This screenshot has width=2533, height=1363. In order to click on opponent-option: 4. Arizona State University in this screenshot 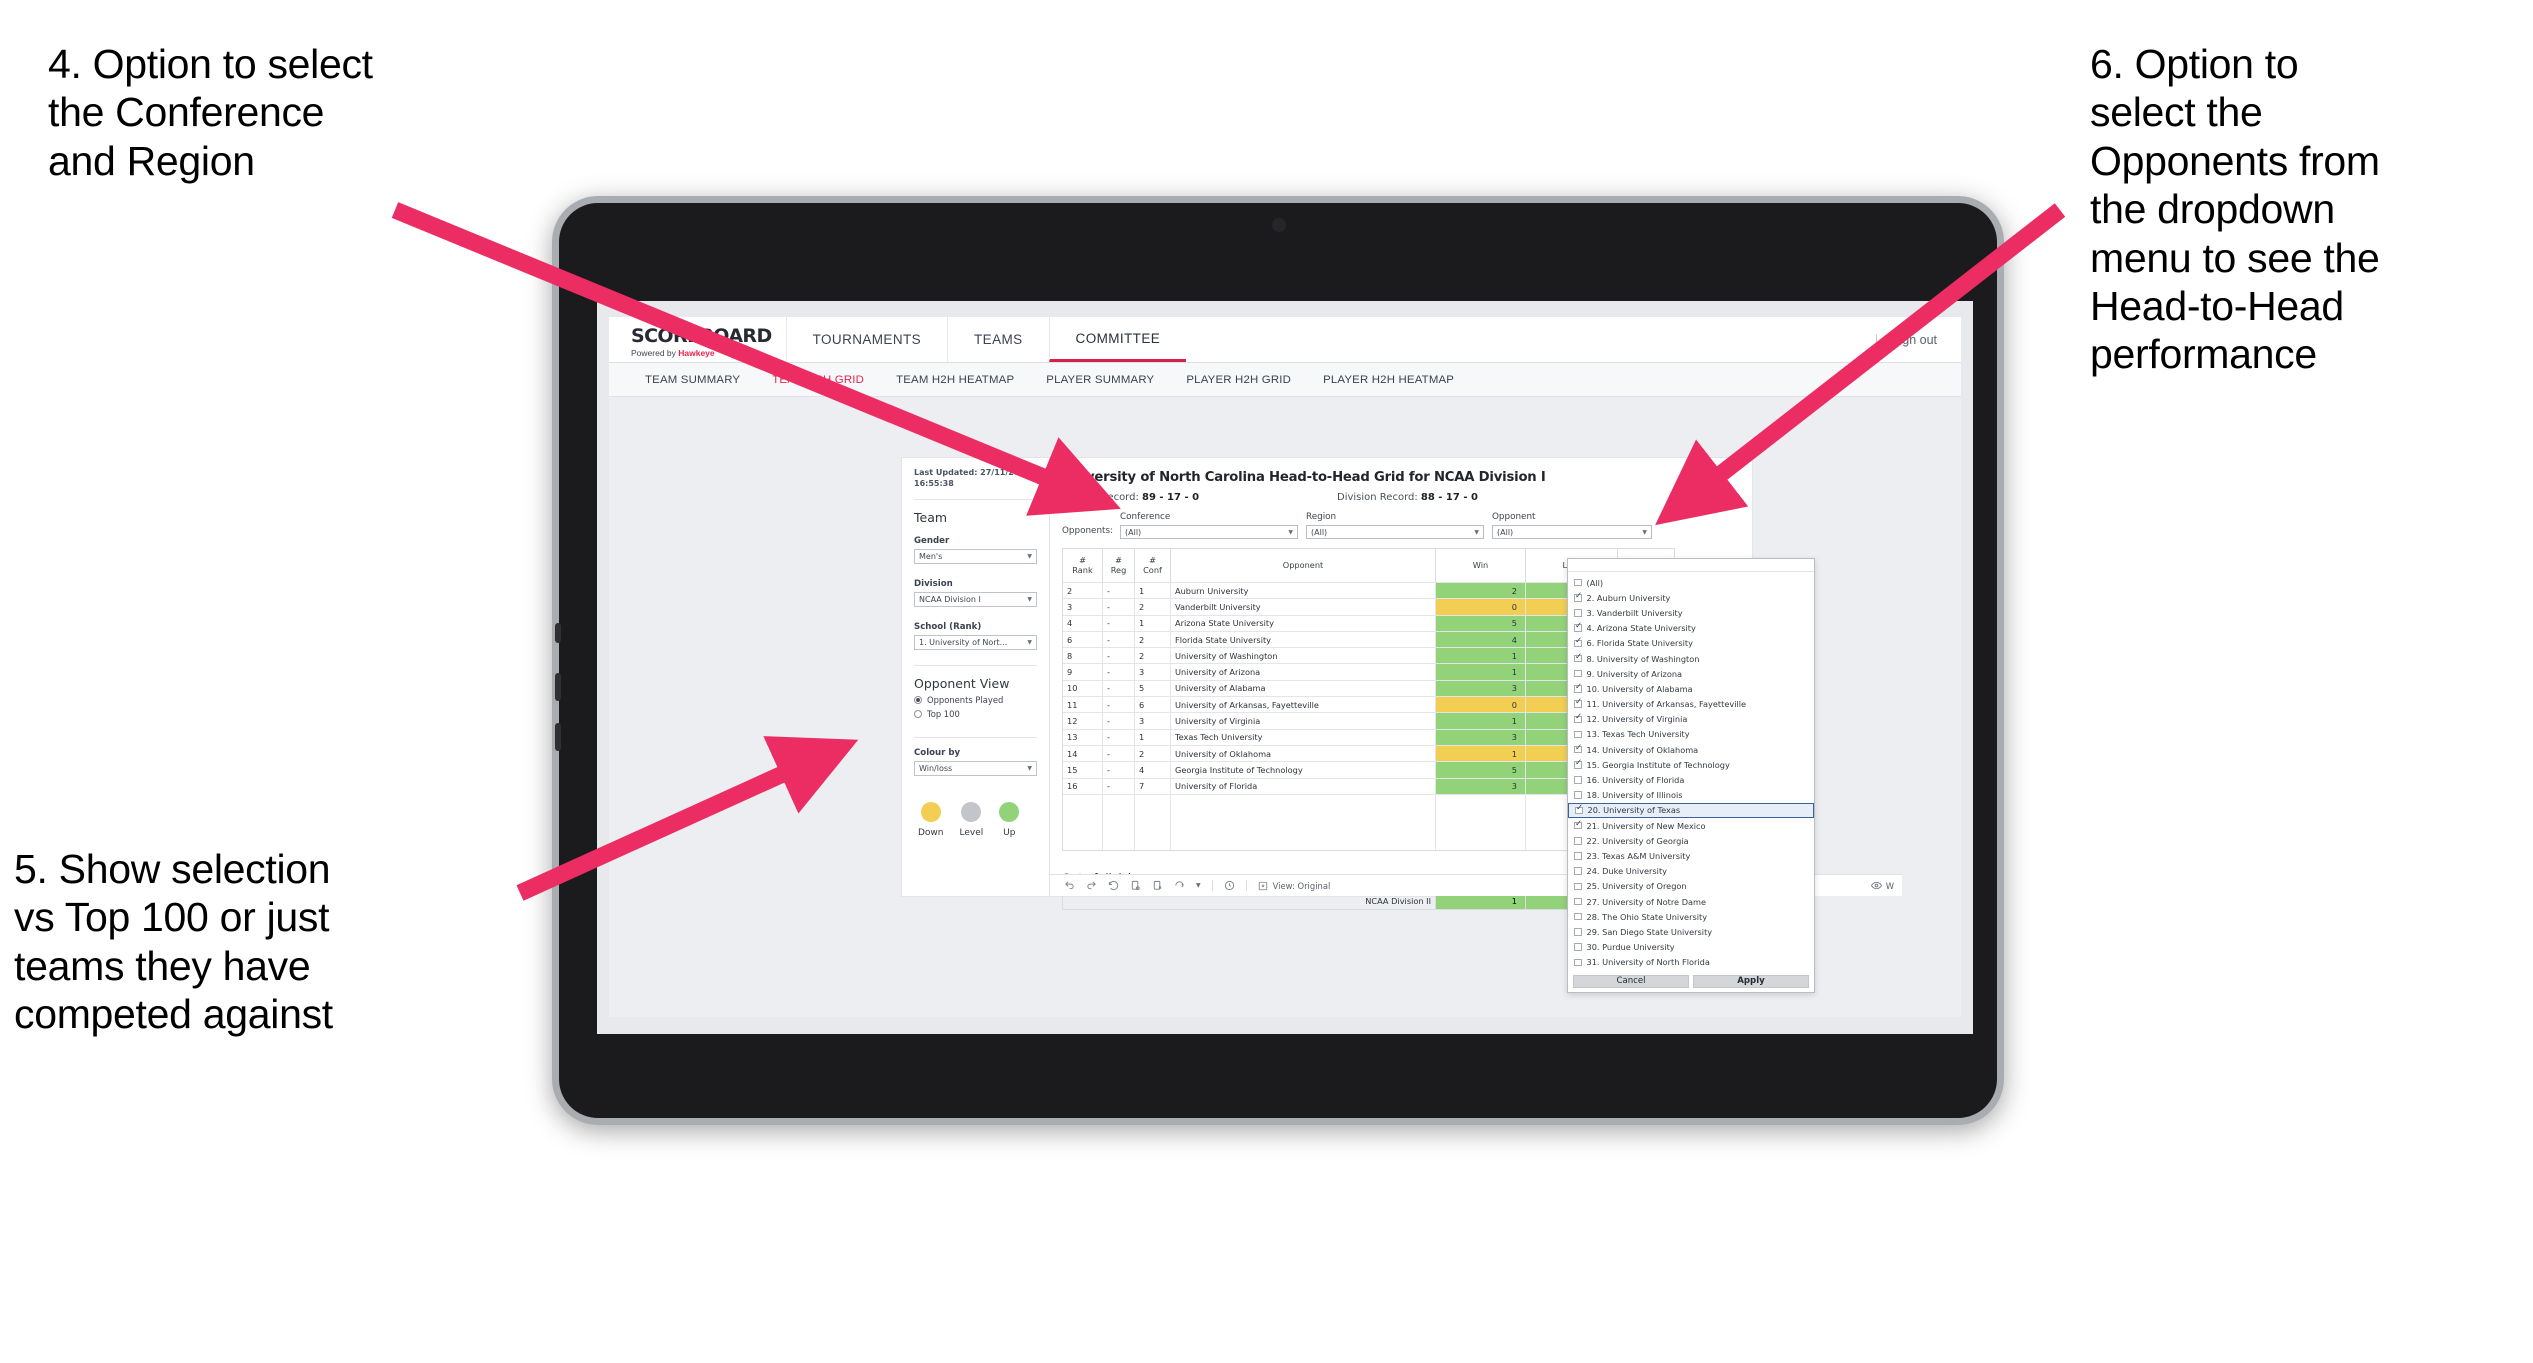, I will do `click(1691, 628)`.